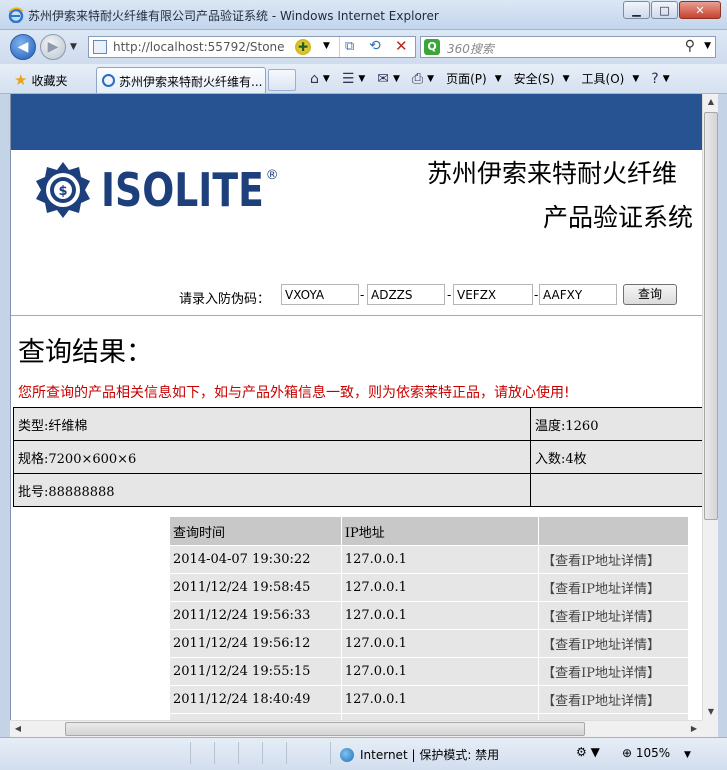 The width and height of the screenshot is (727, 770). Describe the element at coordinates (711, 316) in the screenshot. I see `vertical-scroll-thumb` at that location.